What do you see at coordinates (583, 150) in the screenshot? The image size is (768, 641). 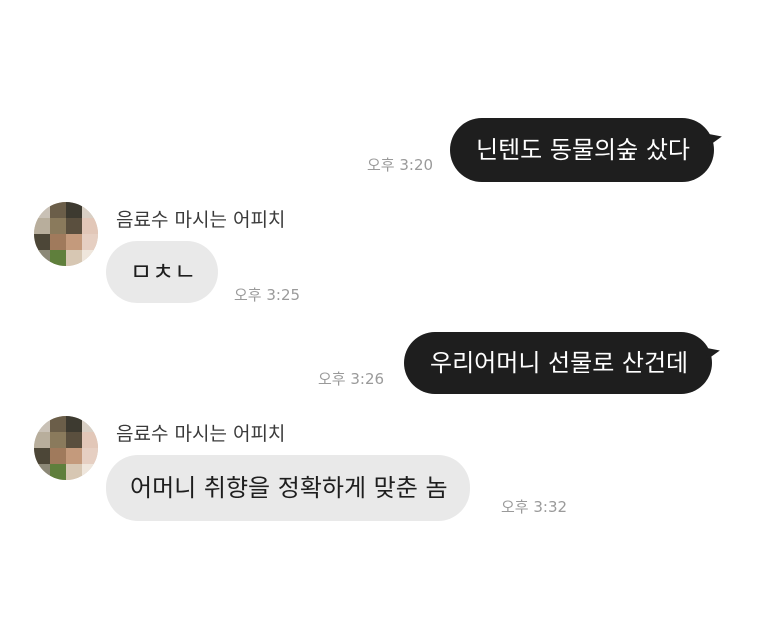 I see `message-text: 닌텐도 동물의숲 샀다` at bounding box center [583, 150].